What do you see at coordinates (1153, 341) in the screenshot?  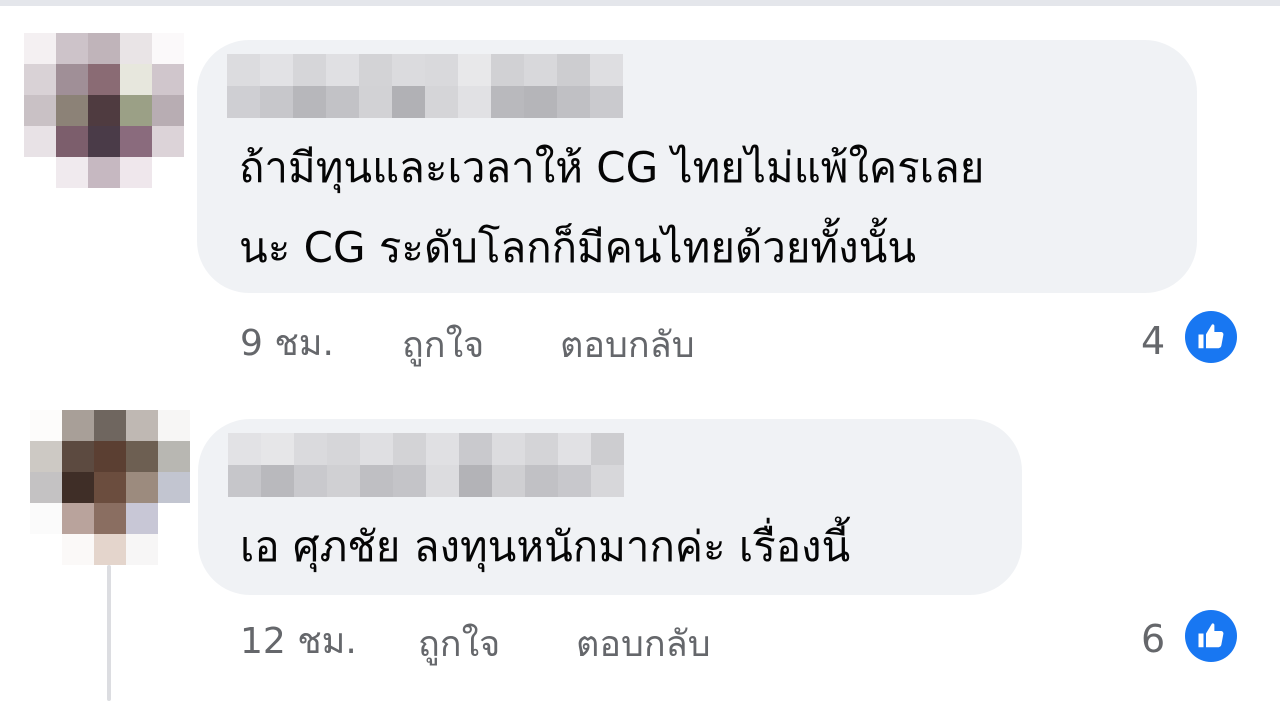 I see `reaction-count: 4` at bounding box center [1153, 341].